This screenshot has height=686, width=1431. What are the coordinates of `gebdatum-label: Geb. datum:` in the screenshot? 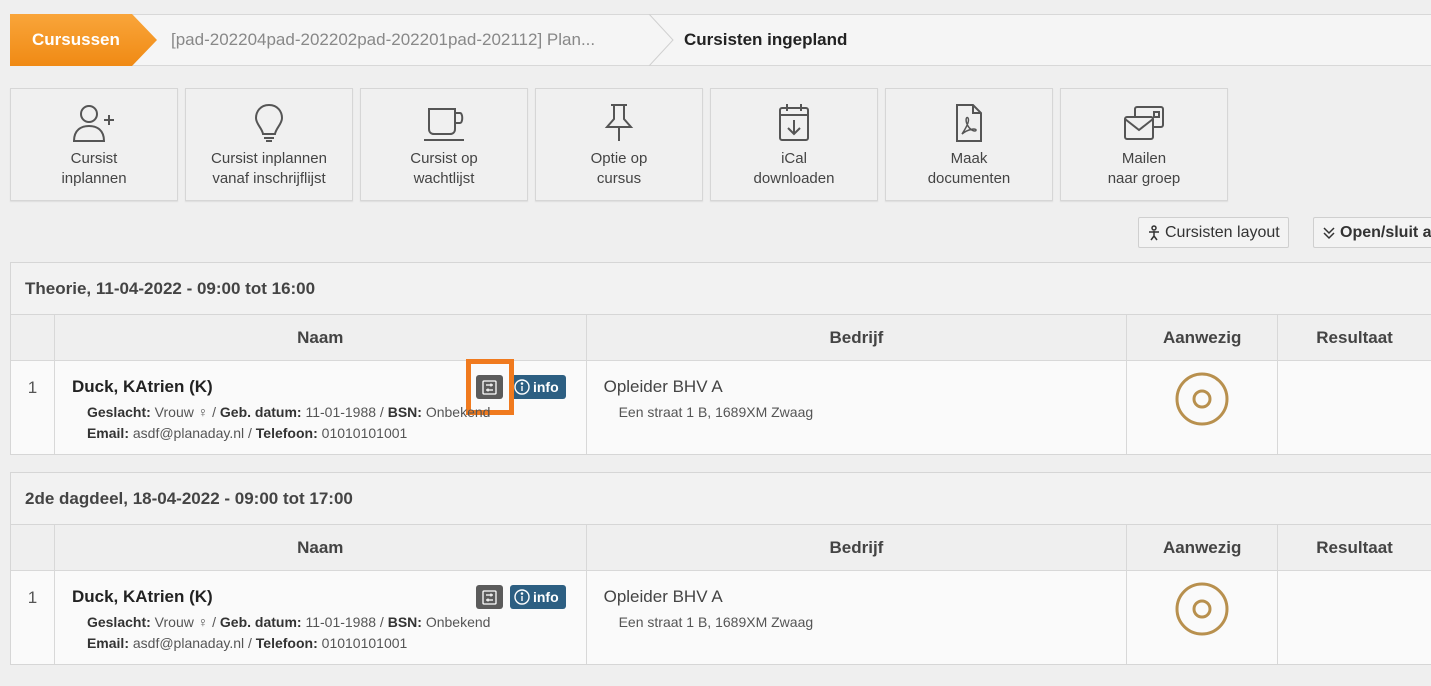 It's located at (260, 622).